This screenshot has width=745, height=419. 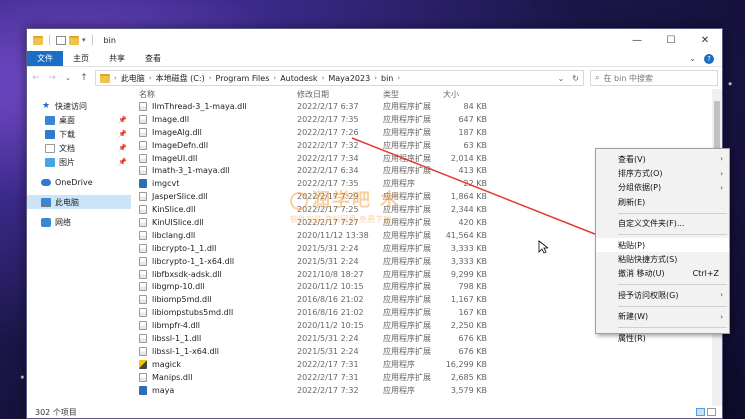 What do you see at coordinates (575, 78) in the screenshot?
I see `refresh-icon: ↻` at bounding box center [575, 78].